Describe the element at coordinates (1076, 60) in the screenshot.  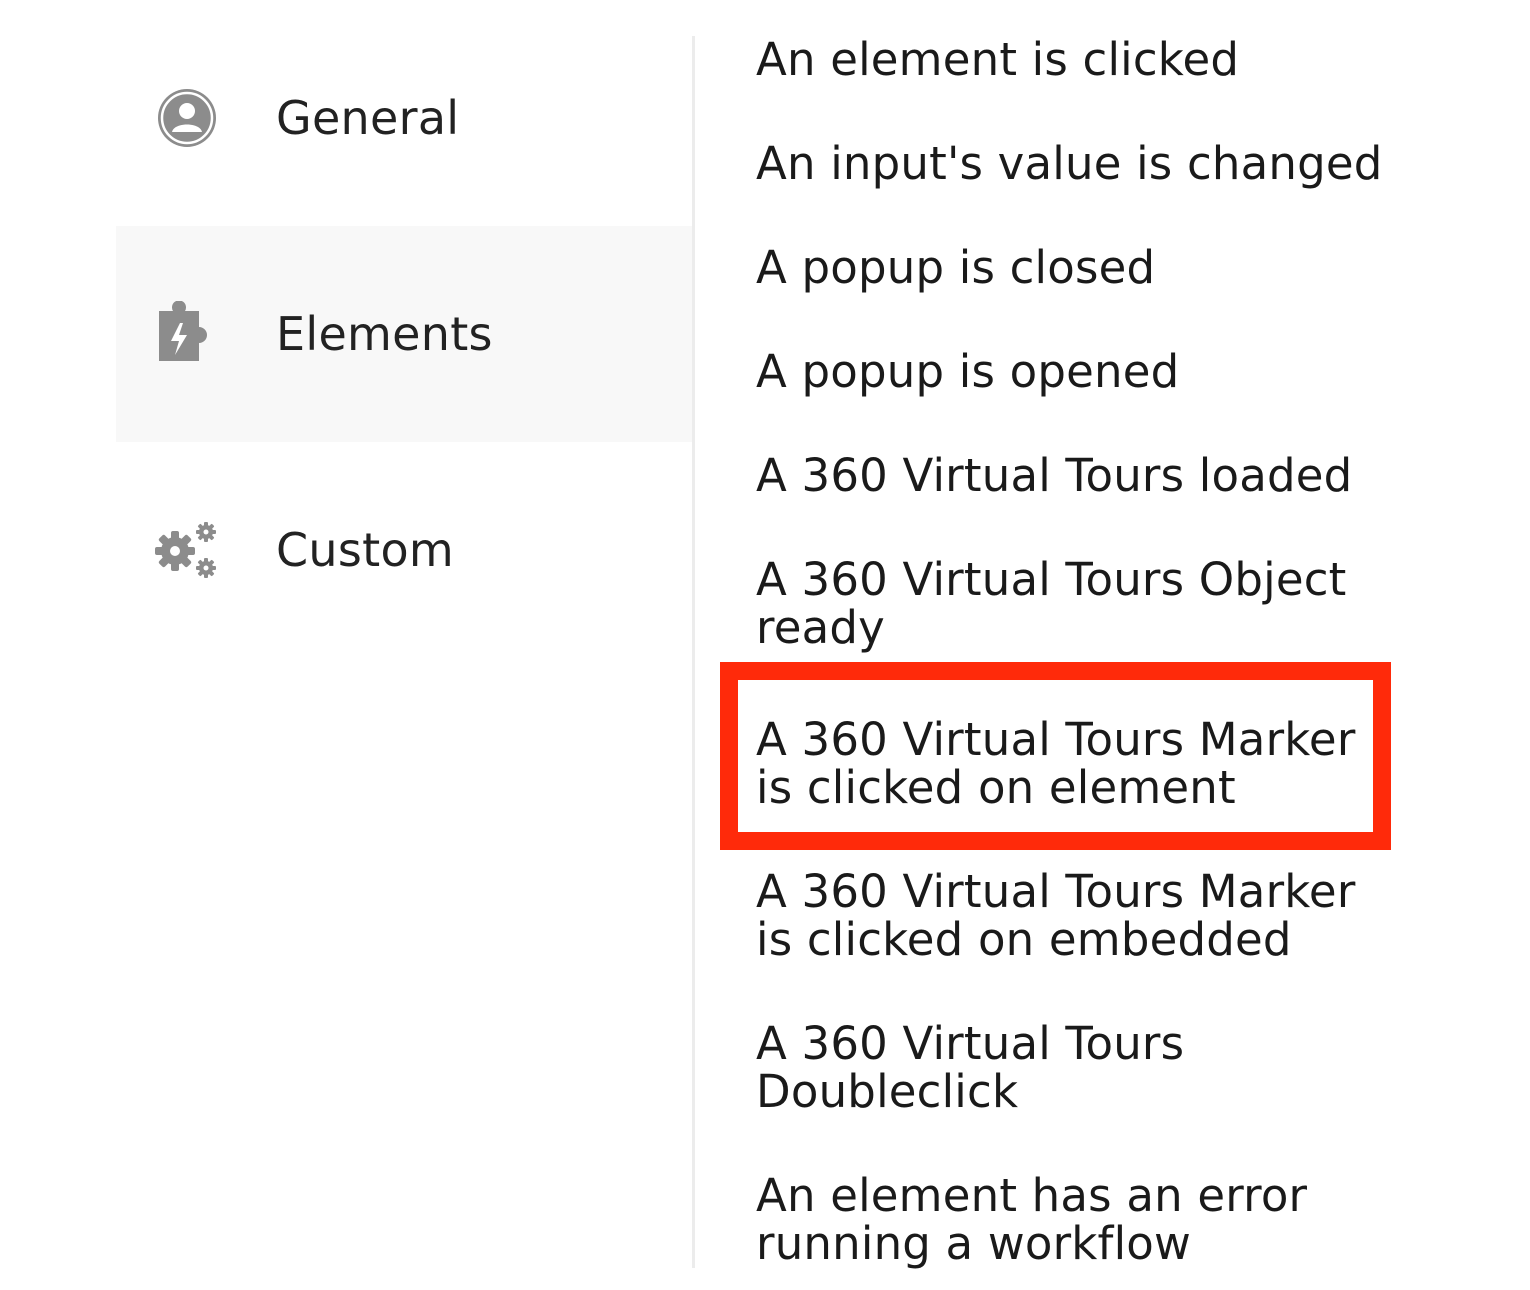
I see `event-item-element-clicked: An element is clicked` at that location.